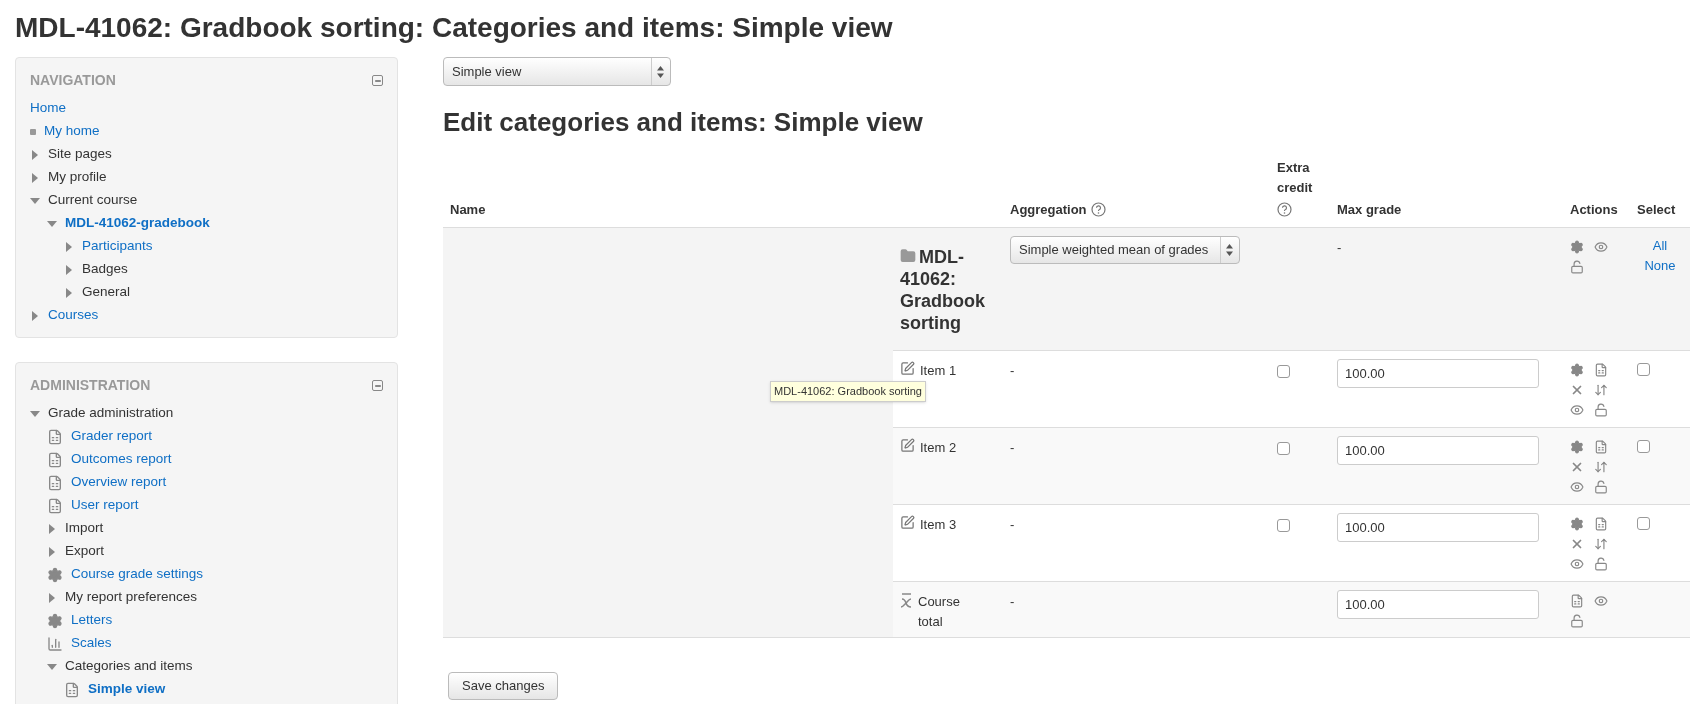  What do you see at coordinates (111, 413) in the screenshot?
I see `nav-item: Grade administration` at bounding box center [111, 413].